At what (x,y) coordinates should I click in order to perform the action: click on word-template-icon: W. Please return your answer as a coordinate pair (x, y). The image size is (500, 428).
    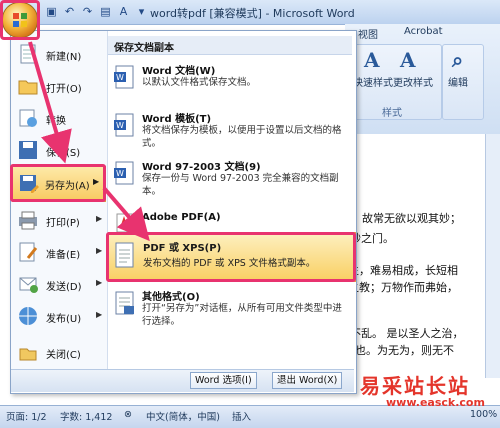
    Looking at the image, I should click on (124, 125).